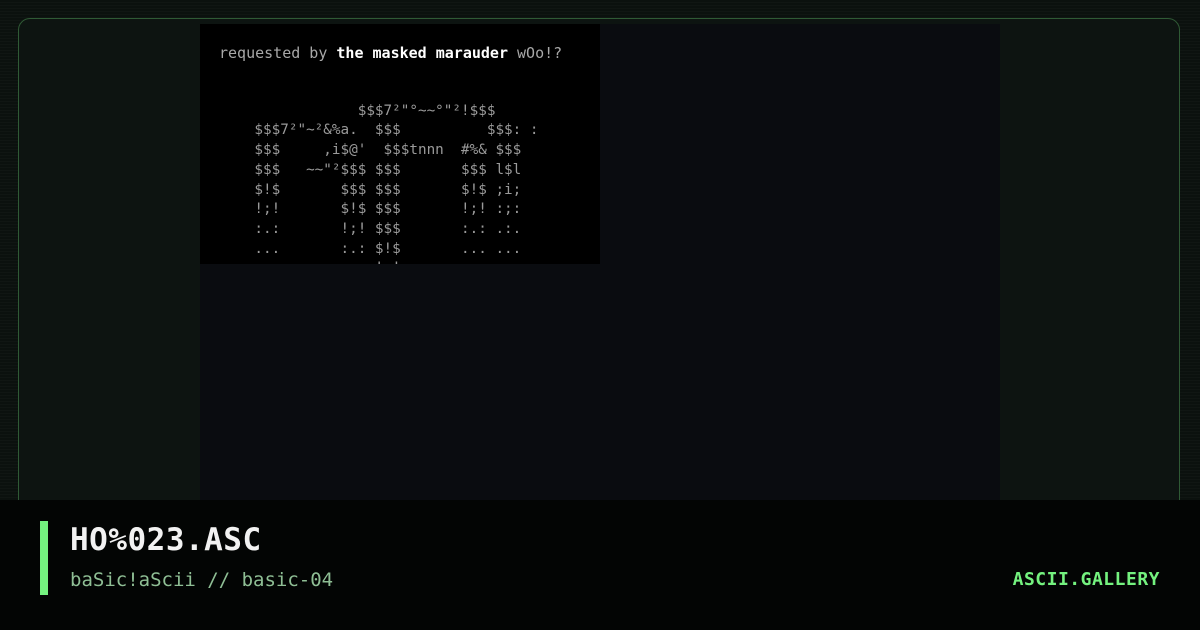 The width and height of the screenshot is (1200, 630). Describe the element at coordinates (422, 53) in the screenshot. I see `art-header-highlight: the masked marauder` at that location.